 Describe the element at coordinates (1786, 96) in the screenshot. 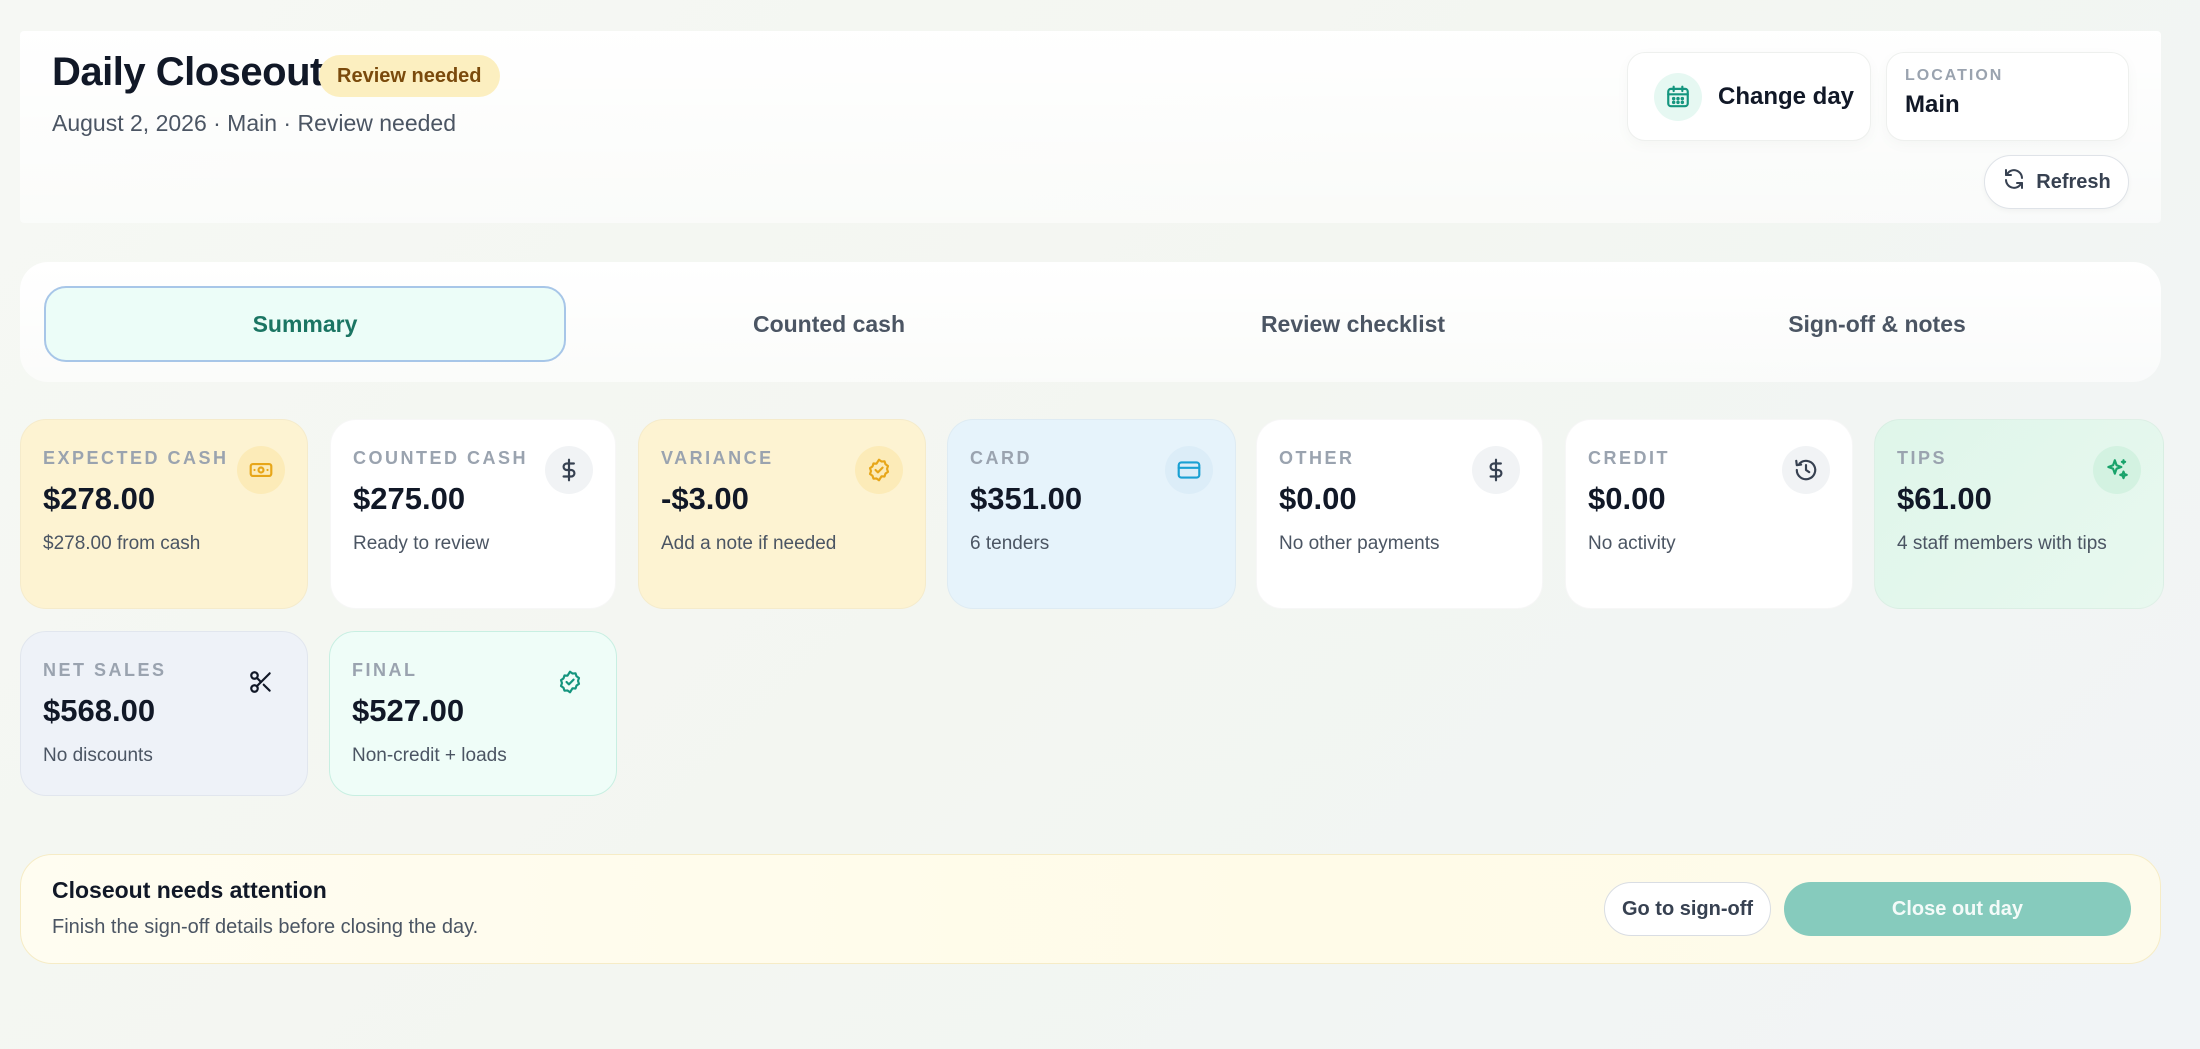

I see `change-day-label: Change day` at that location.